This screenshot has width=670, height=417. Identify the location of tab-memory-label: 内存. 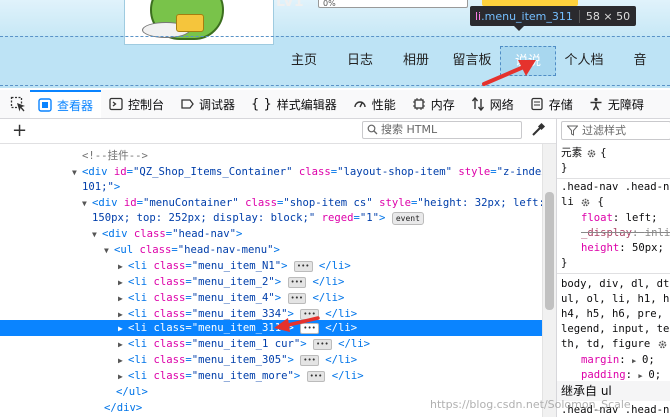
(442, 104).